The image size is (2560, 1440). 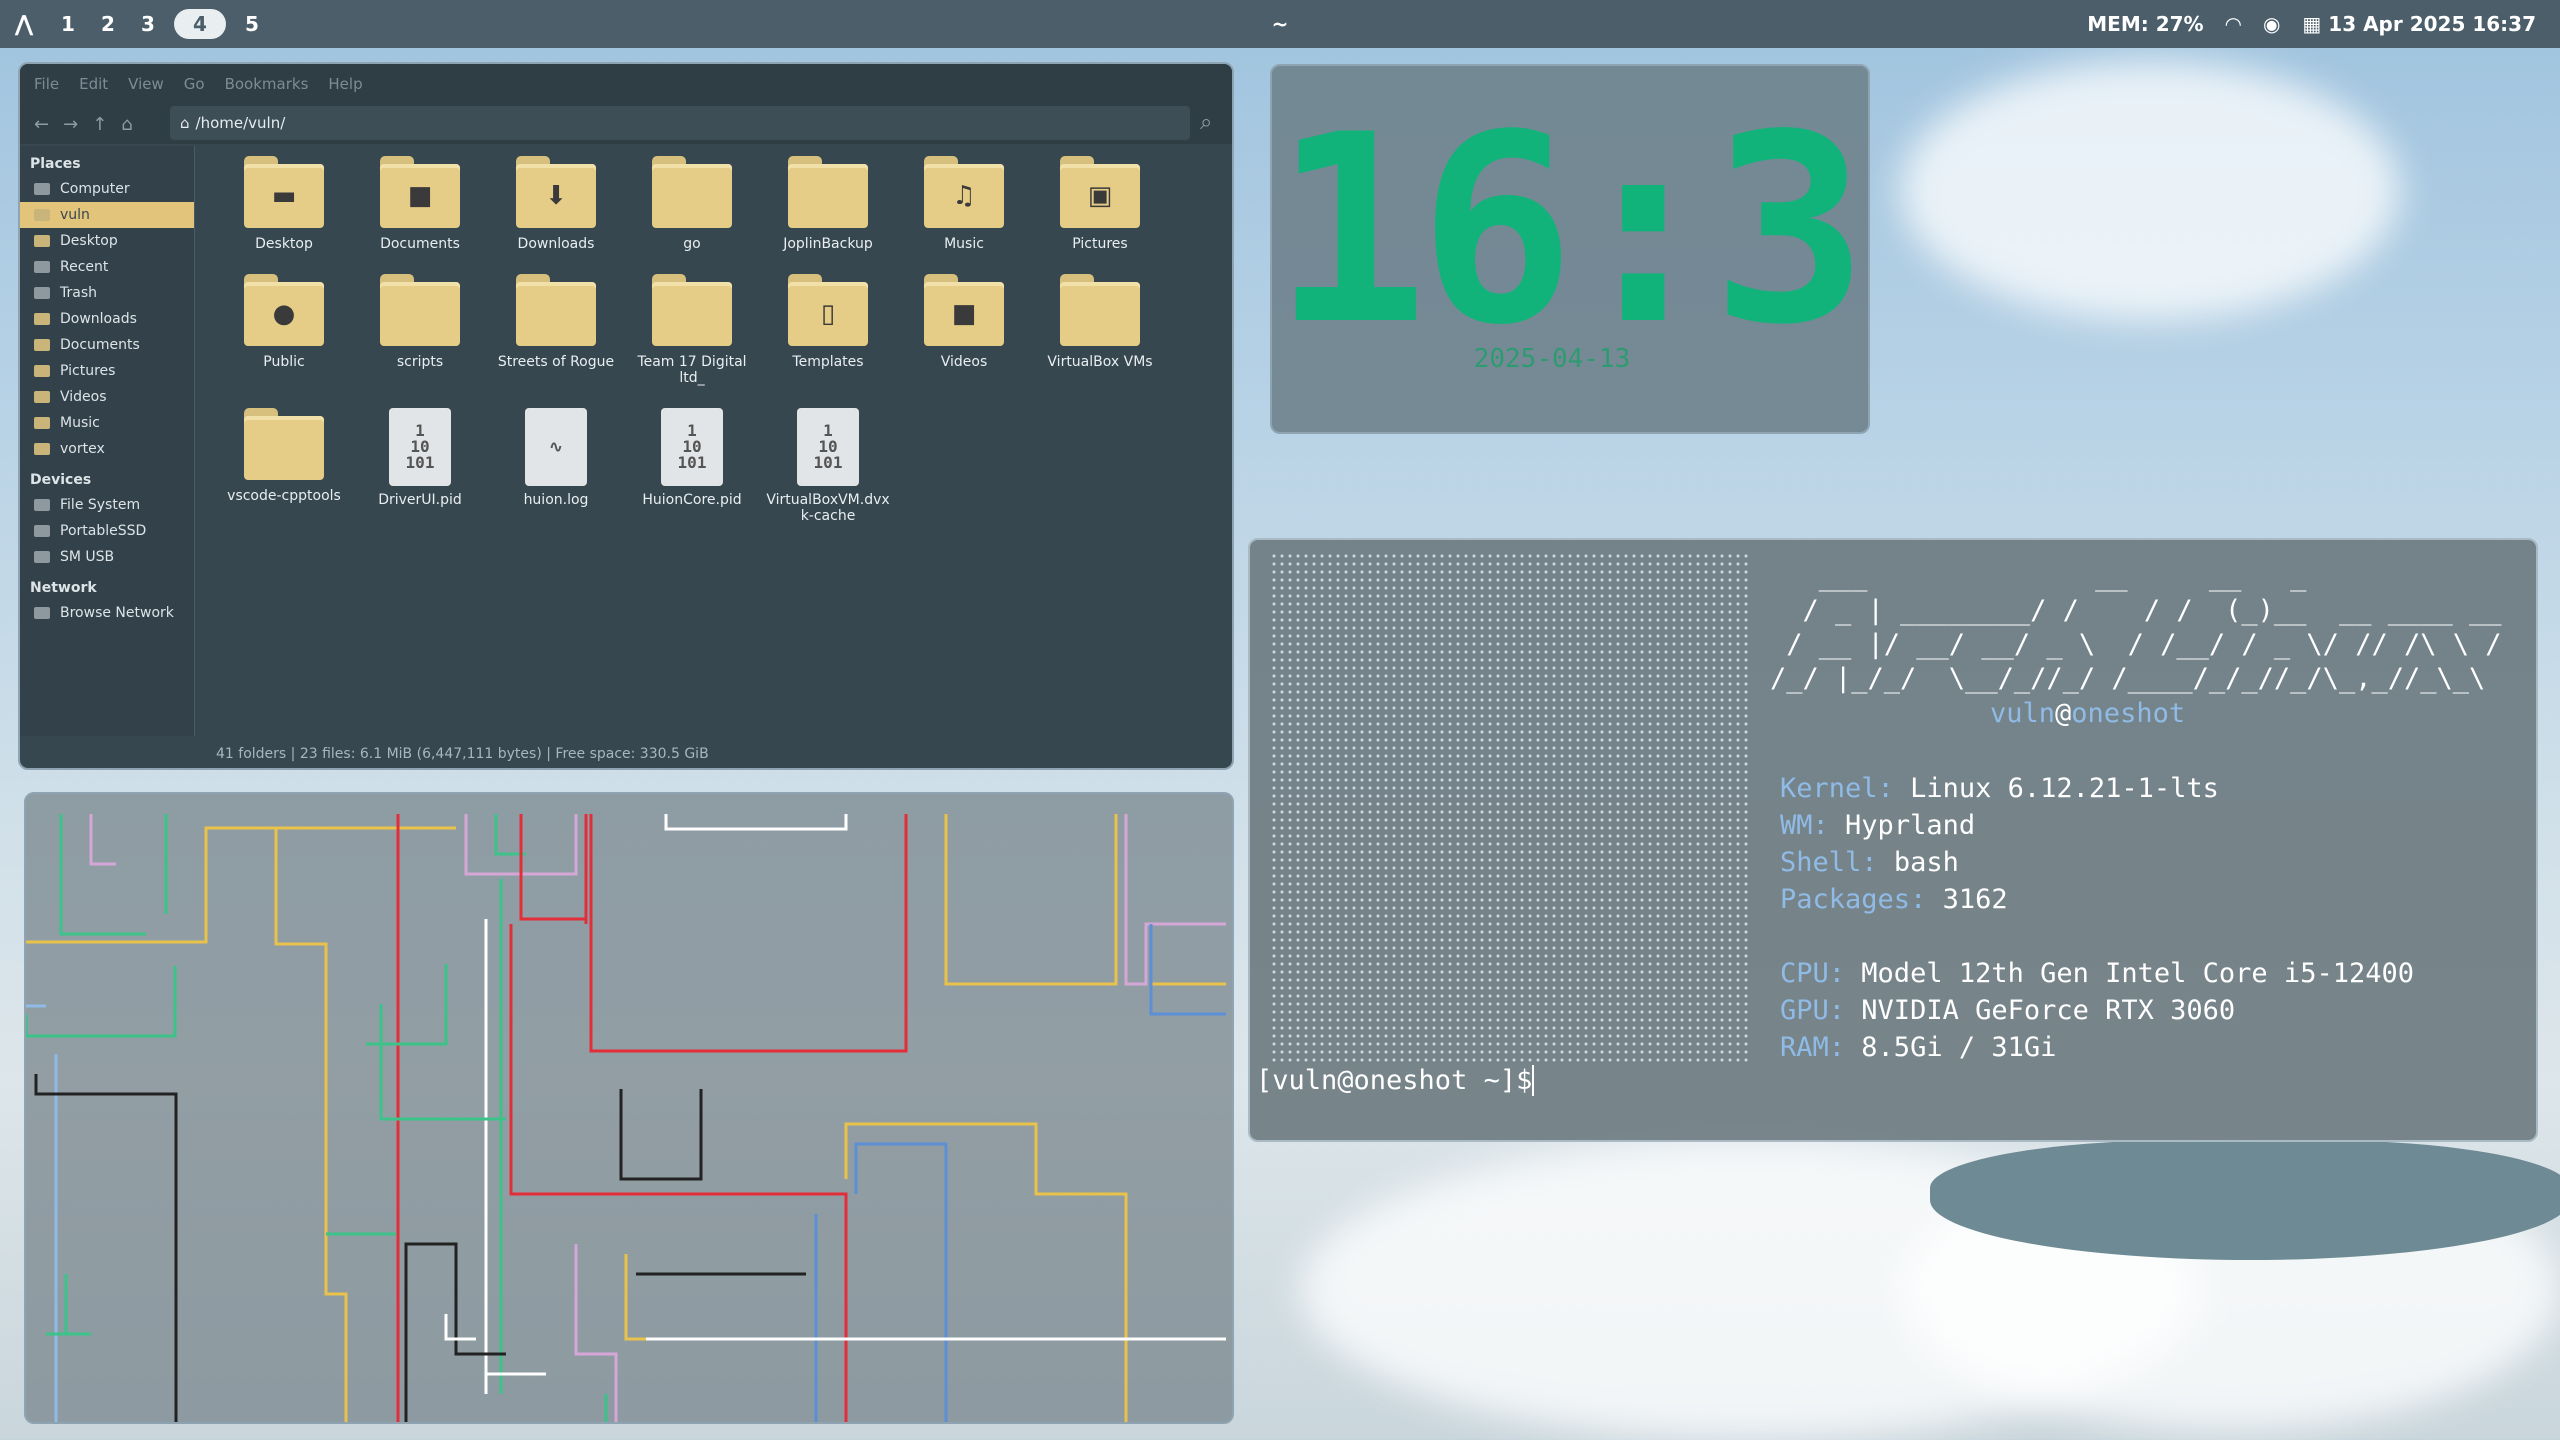 What do you see at coordinates (252, 24) in the screenshot?
I see `workspace-5: 5` at bounding box center [252, 24].